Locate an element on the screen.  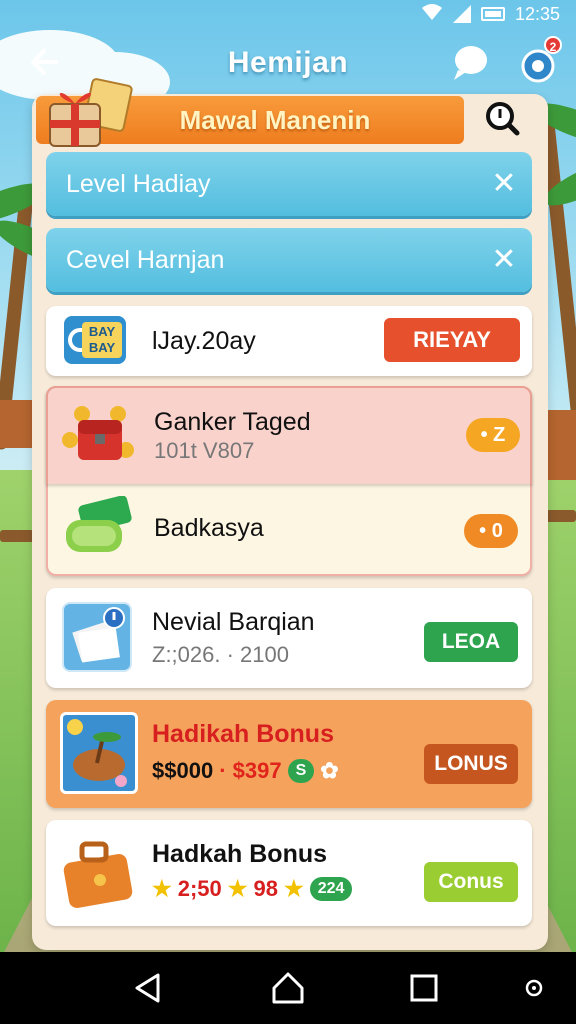
list-item: Ganker Taged 101t V807 • Z is located at coordinates (289, 435).